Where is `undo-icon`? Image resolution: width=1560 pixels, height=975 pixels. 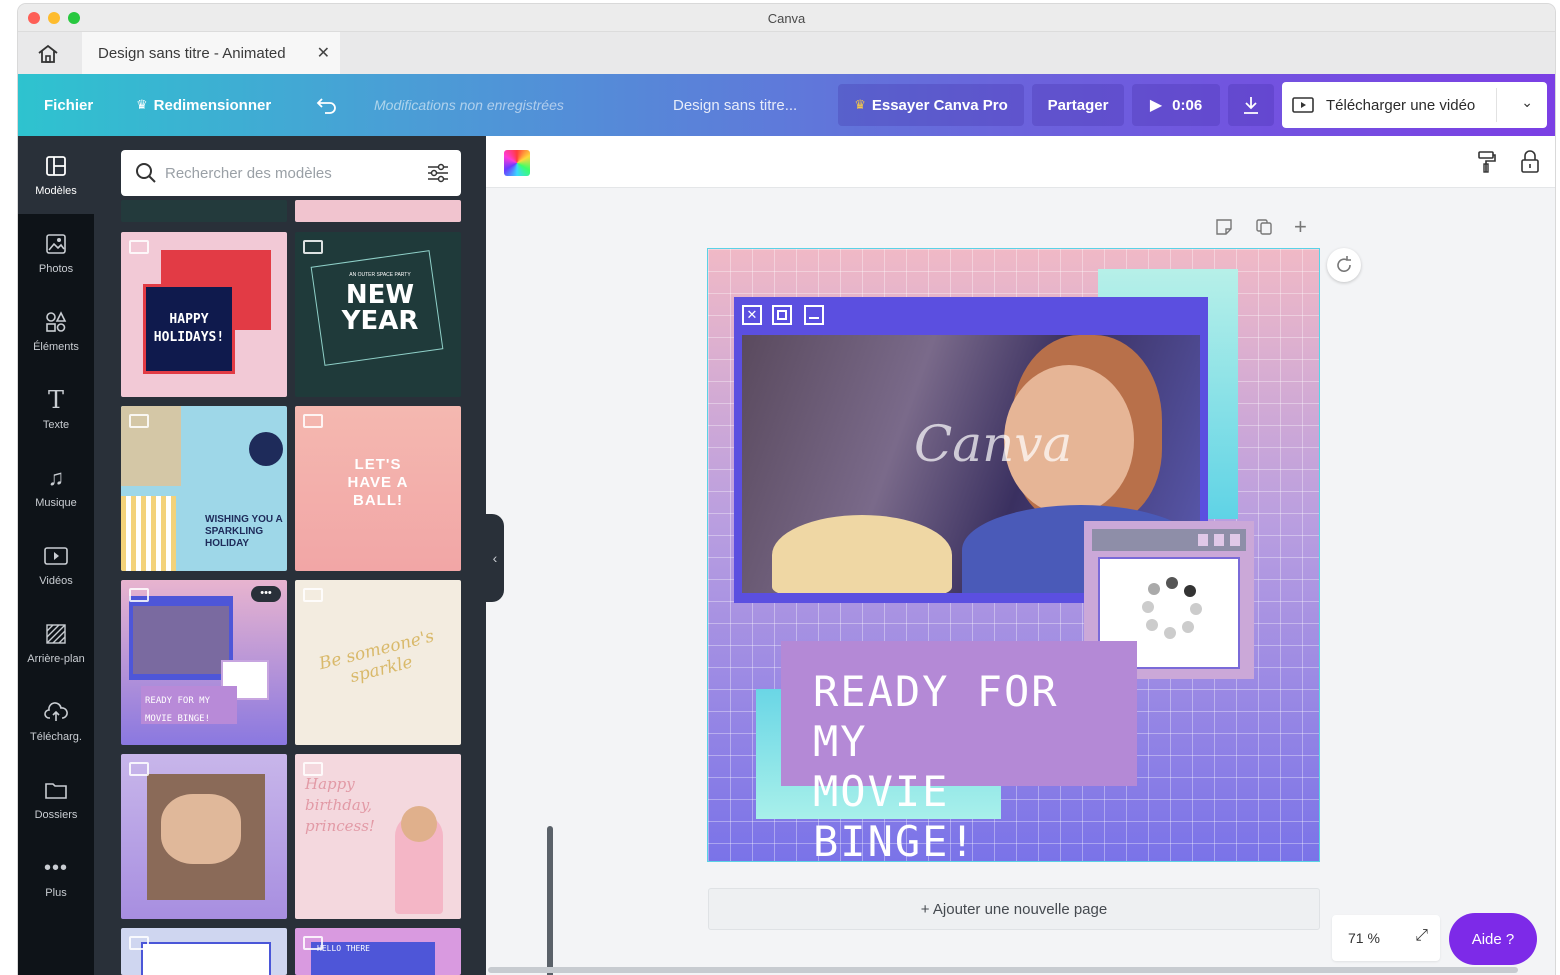
undo-icon is located at coordinates (326, 106).